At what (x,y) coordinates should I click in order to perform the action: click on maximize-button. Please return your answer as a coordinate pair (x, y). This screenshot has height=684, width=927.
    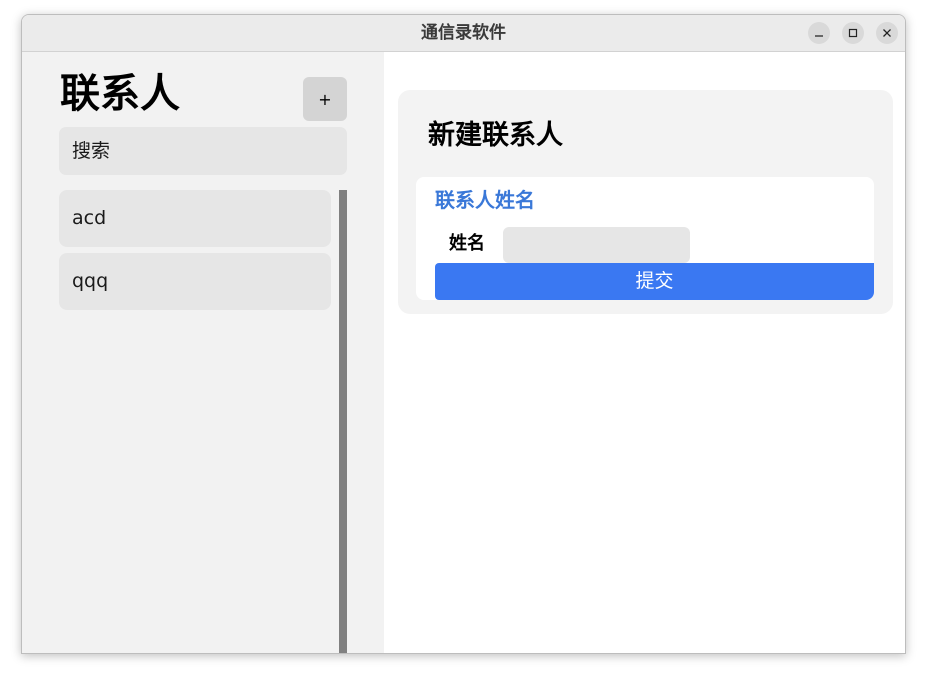
    Looking at the image, I should click on (853, 33).